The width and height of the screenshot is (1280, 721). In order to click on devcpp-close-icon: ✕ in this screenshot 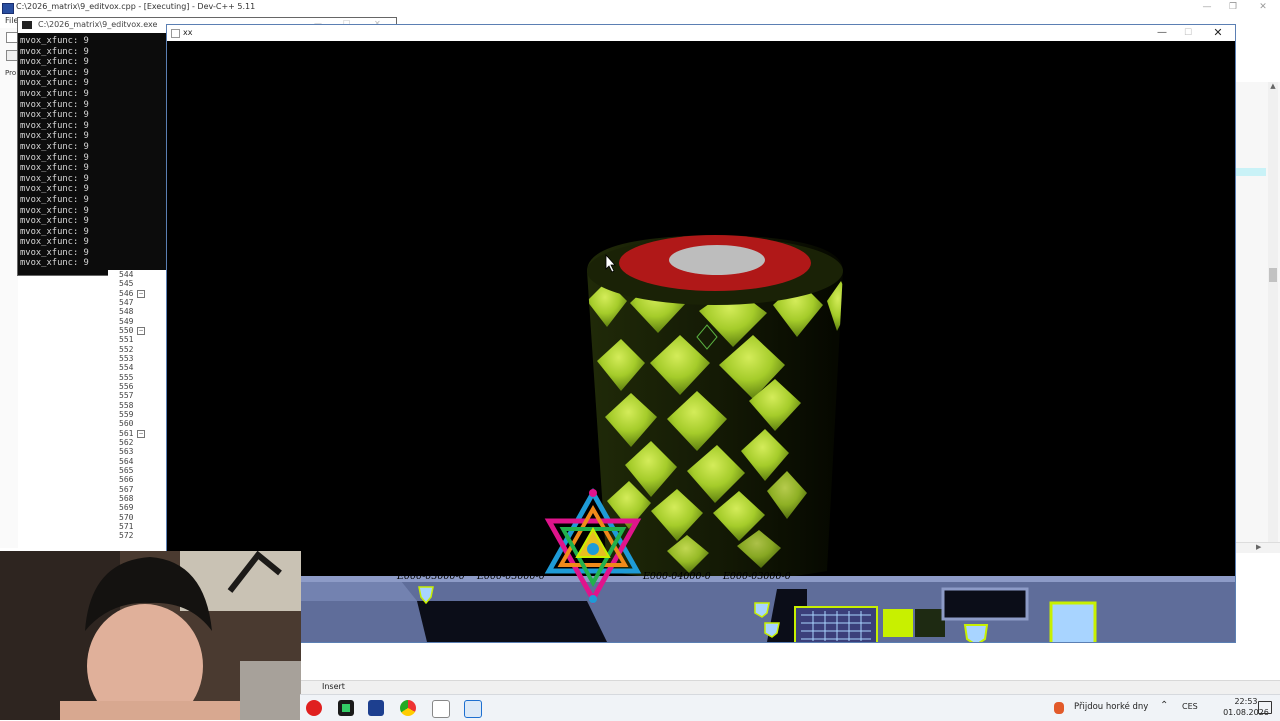, I will do `click(1263, 7)`.